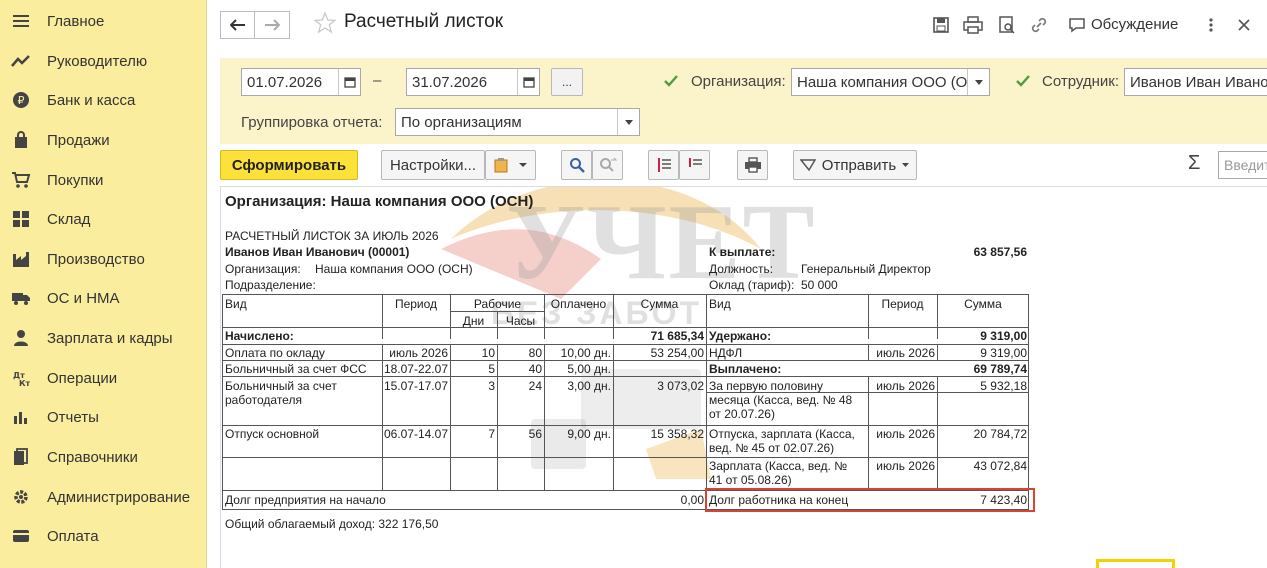 This screenshot has height=568, width=1267. I want to click on accrual-paid: 5,00 дн., so click(589, 369).